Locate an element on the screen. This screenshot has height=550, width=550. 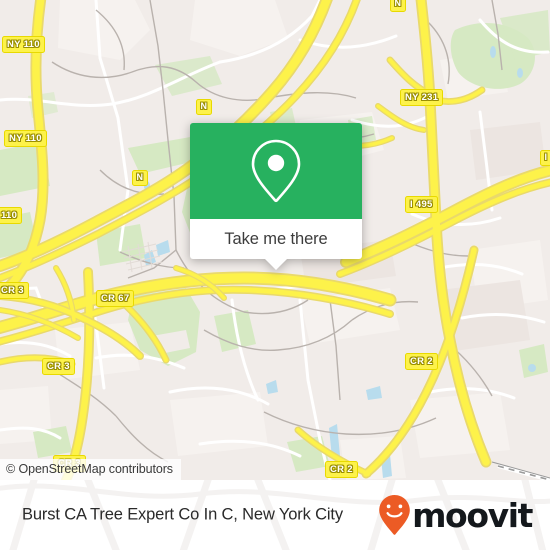
road-shield-cr-3-mid: CR 3 is located at coordinates (58, 366).